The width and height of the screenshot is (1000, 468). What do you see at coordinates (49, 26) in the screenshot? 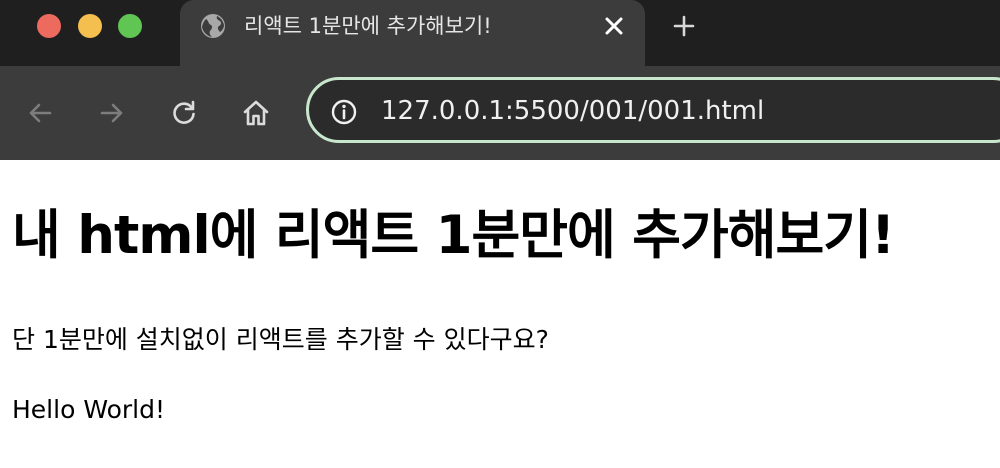
I see `close-window-button` at bounding box center [49, 26].